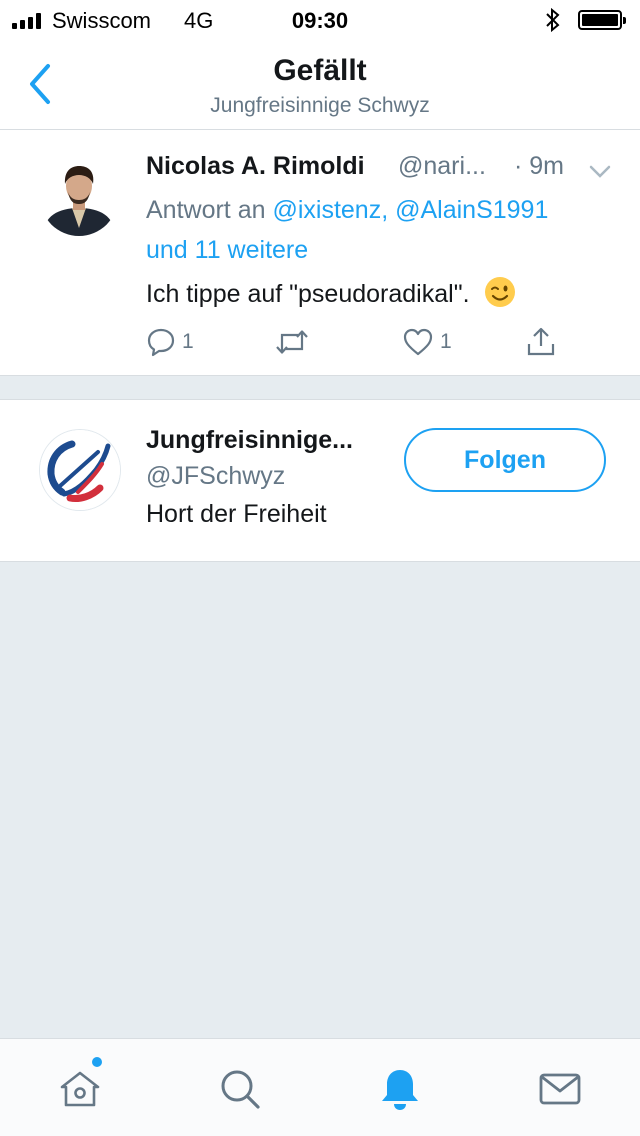  What do you see at coordinates (255, 166) in the screenshot?
I see `author-name: Nicolas A. Rimoldi` at bounding box center [255, 166].